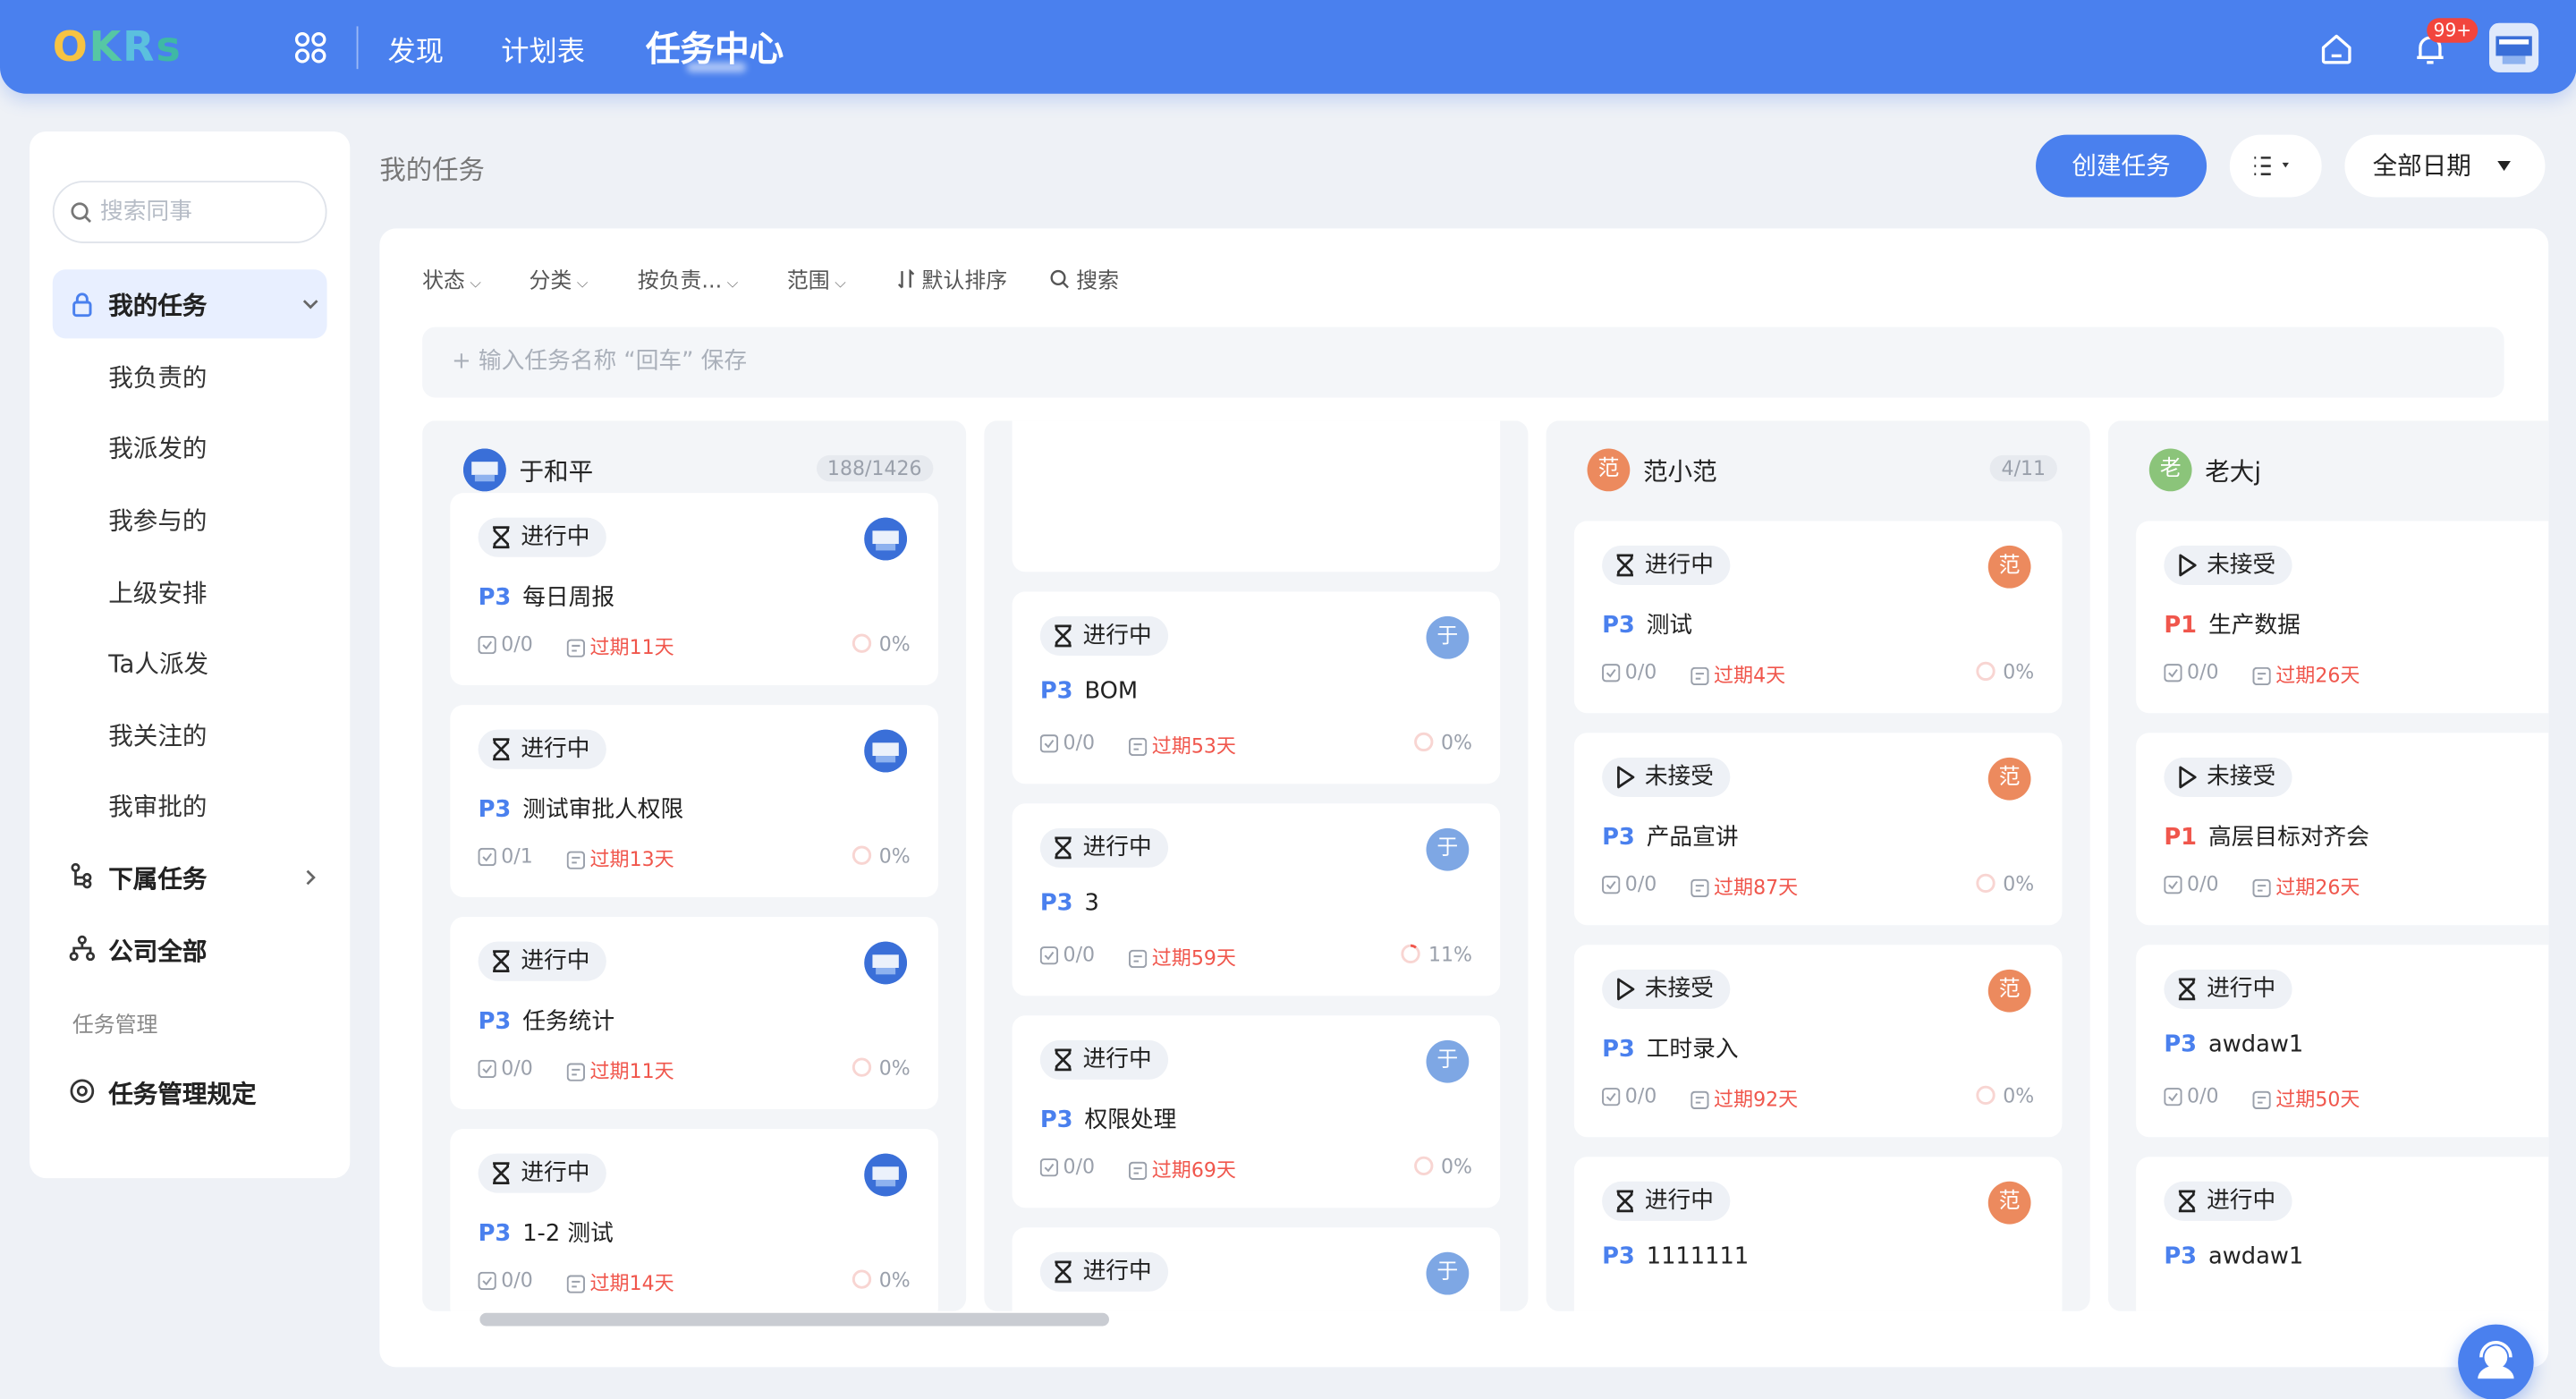 The width and height of the screenshot is (2576, 1399). Describe the element at coordinates (2191, 883) in the screenshot. I see `task-subtask-count: 0/0` at that location.